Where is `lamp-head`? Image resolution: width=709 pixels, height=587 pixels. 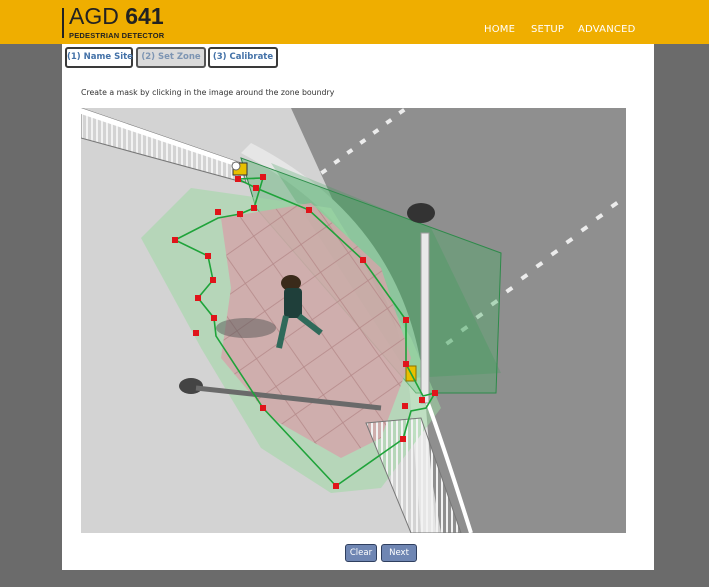
lamp-head is located at coordinates (421, 213).